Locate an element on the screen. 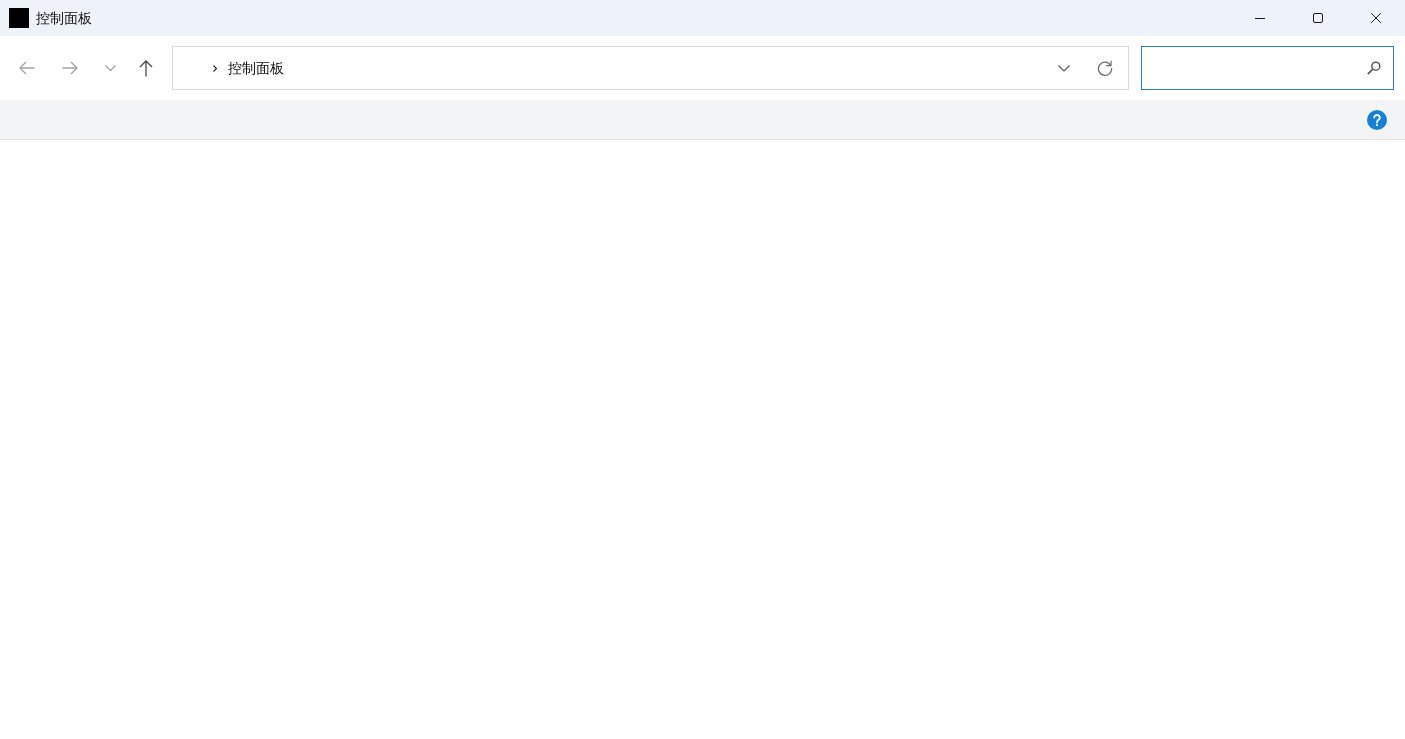 The image size is (1405, 739). minimize-icon is located at coordinates (1260, 18).